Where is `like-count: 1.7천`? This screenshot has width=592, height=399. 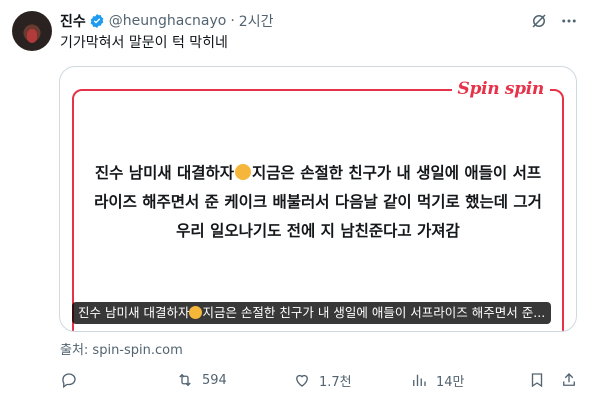 like-count: 1.7천 is located at coordinates (335, 382).